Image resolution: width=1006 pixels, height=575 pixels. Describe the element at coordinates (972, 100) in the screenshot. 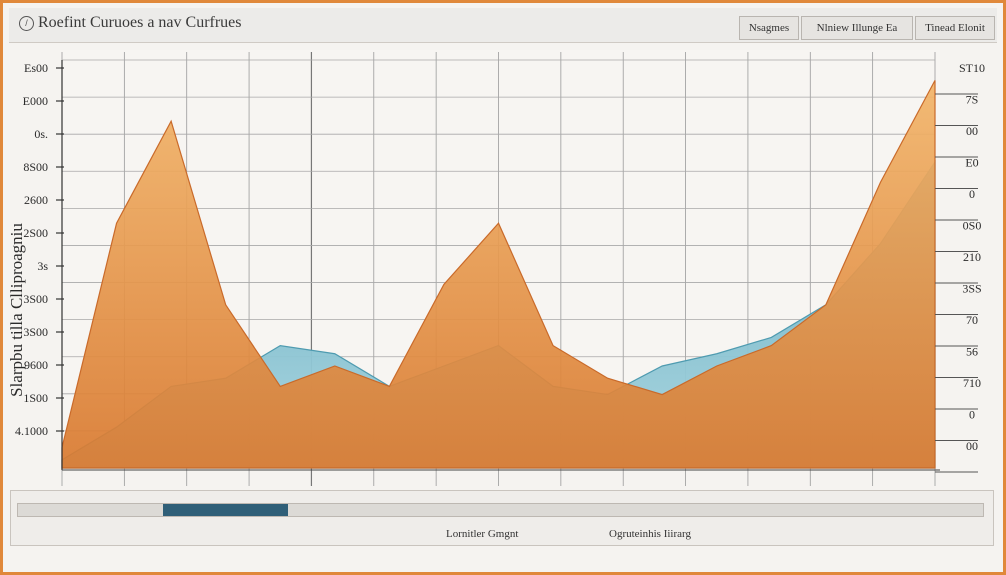

I see `right-tick-label: 7S` at that location.